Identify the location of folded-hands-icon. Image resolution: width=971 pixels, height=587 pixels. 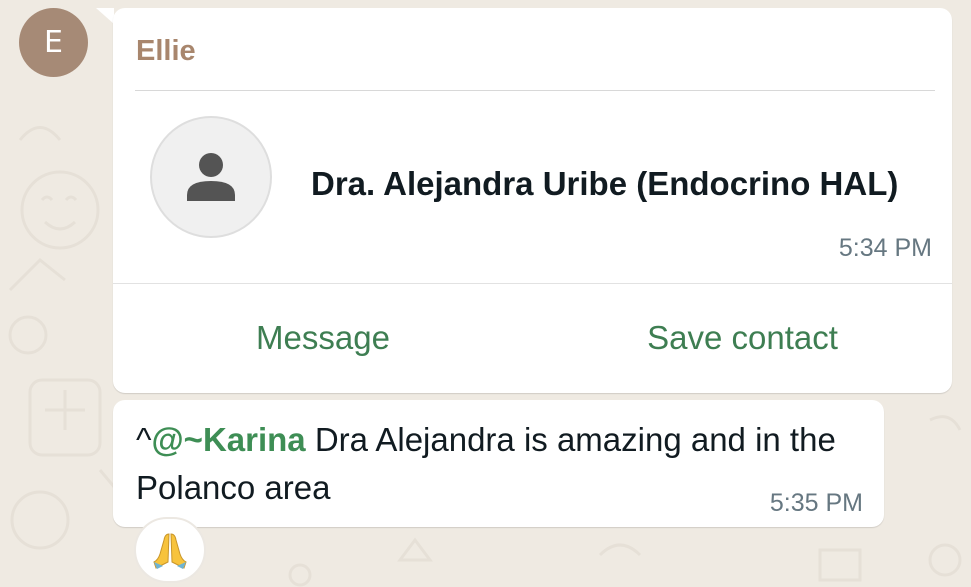
(170, 551).